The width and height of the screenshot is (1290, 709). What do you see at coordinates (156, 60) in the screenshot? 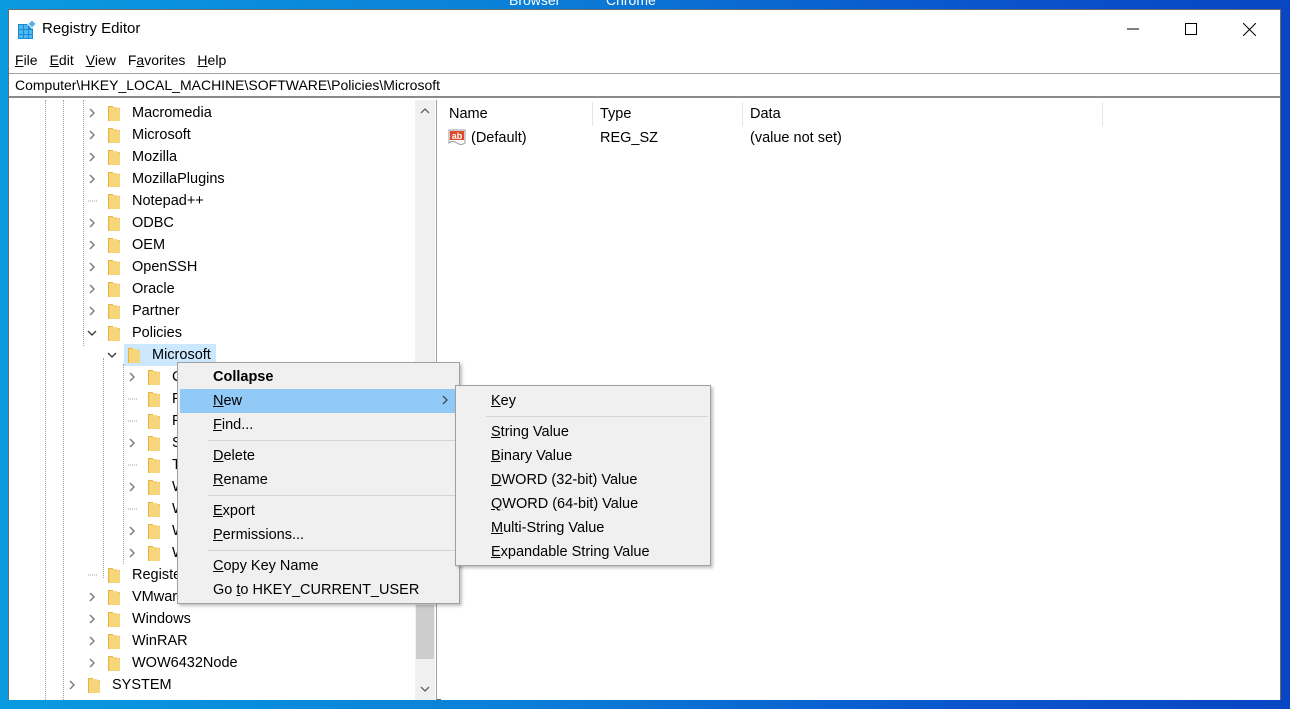
I see `menu-favorites: Favorites` at bounding box center [156, 60].